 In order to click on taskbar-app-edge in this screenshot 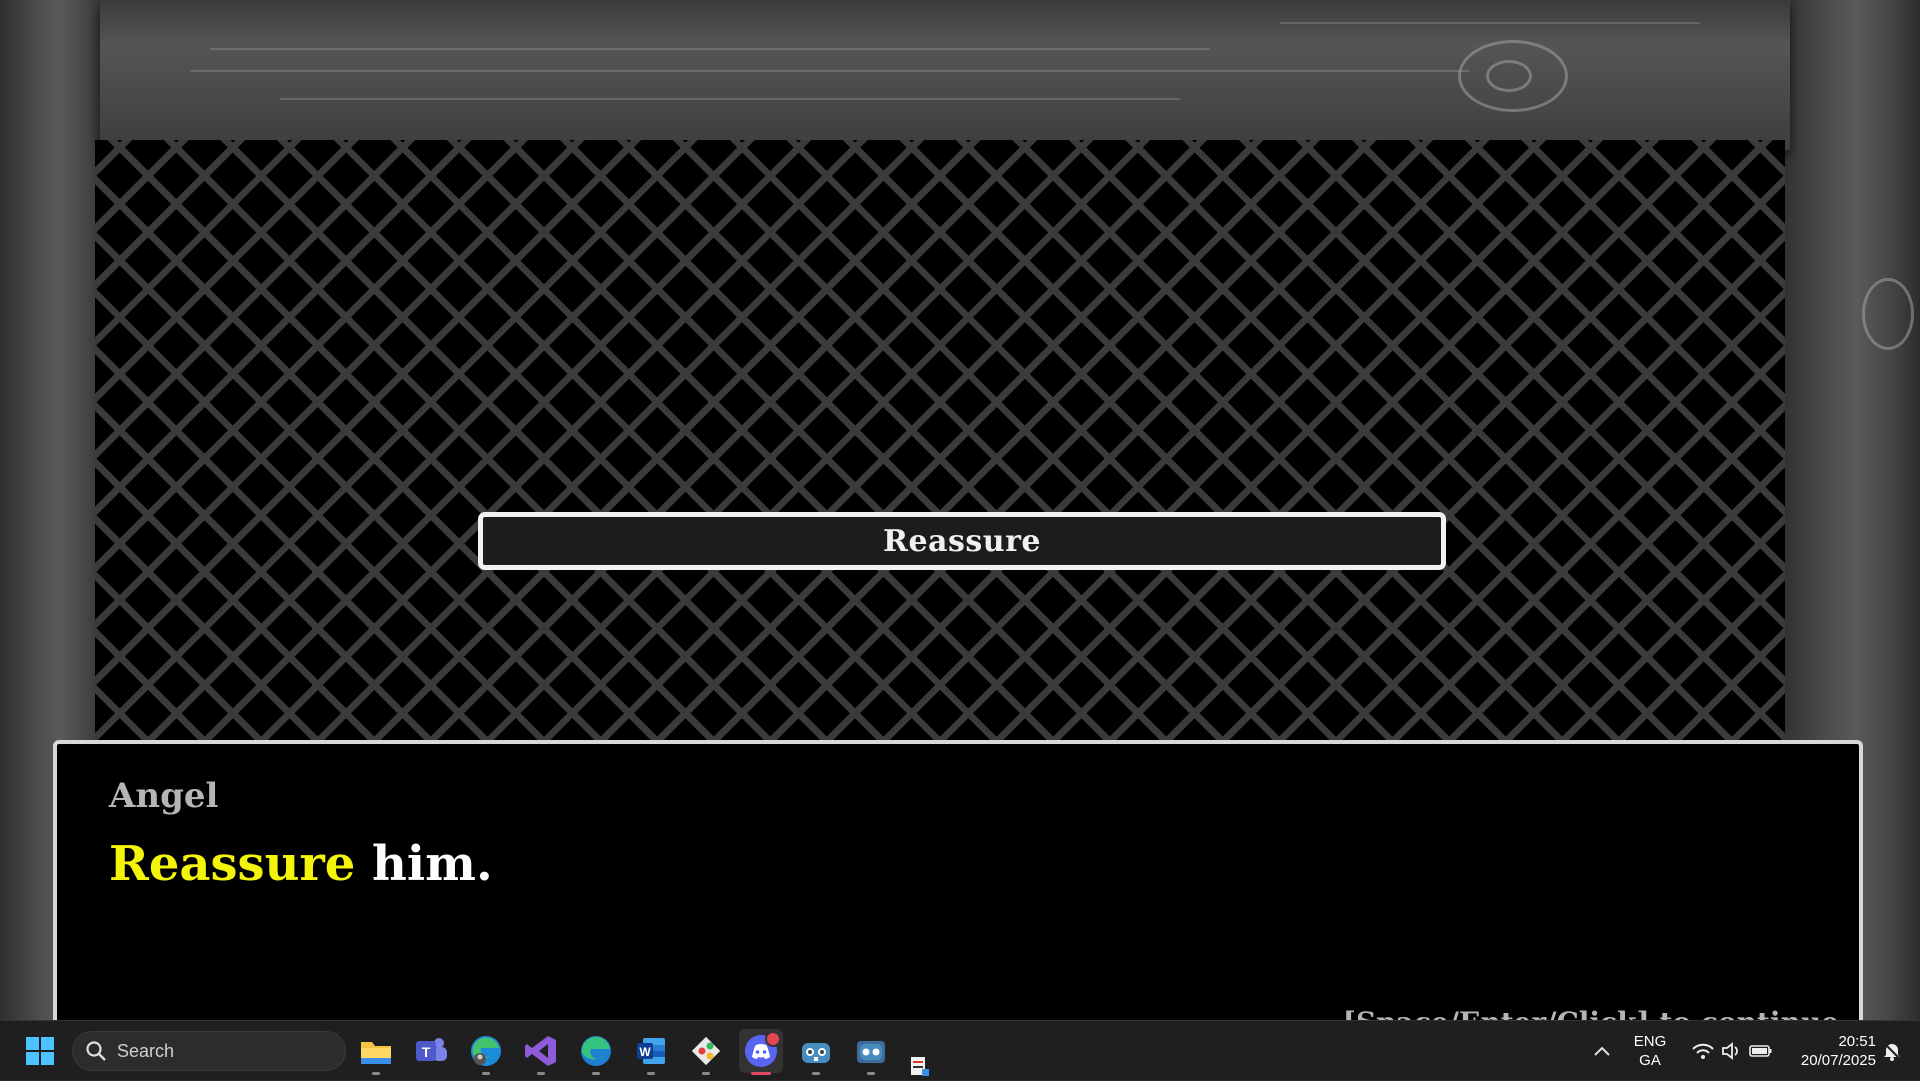, I will do `click(596, 1052)`.